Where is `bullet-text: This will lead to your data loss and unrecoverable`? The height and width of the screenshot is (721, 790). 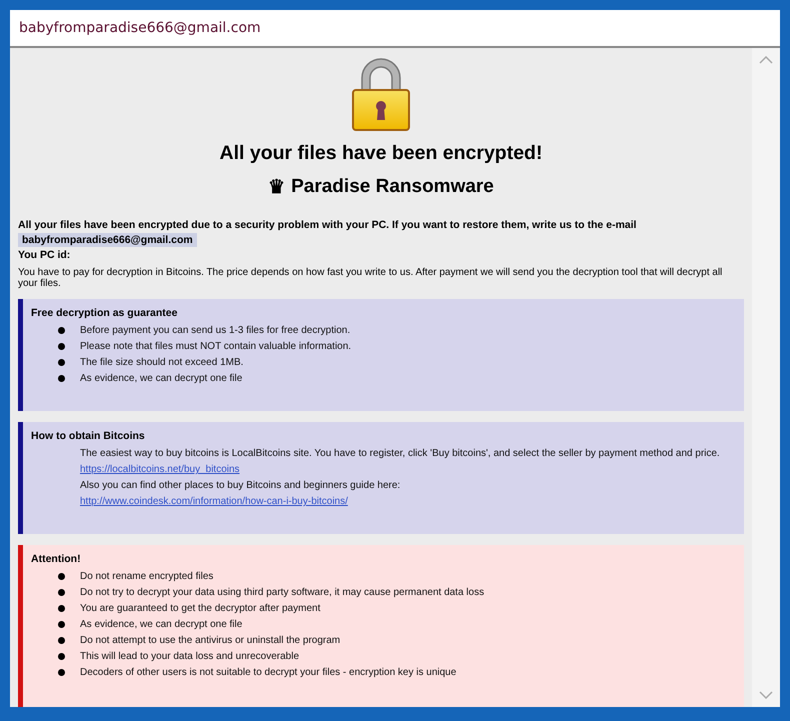 bullet-text: This will lead to your data loss and unrecoverable is located at coordinates (190, 656).